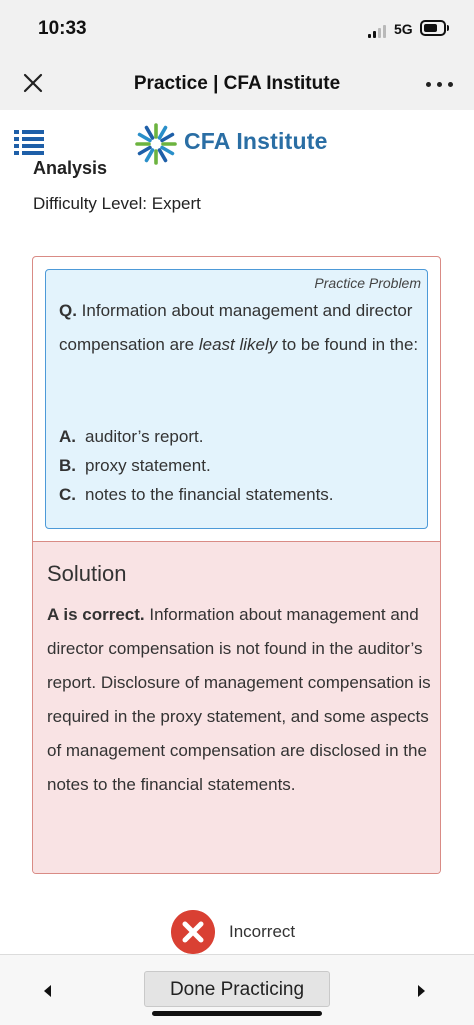 The height and width of the screenshot is (1025, 474). Describe the element at coordinates (237, 28) in the screenshot. I see `status-bar: 10:33 5G` at that location.